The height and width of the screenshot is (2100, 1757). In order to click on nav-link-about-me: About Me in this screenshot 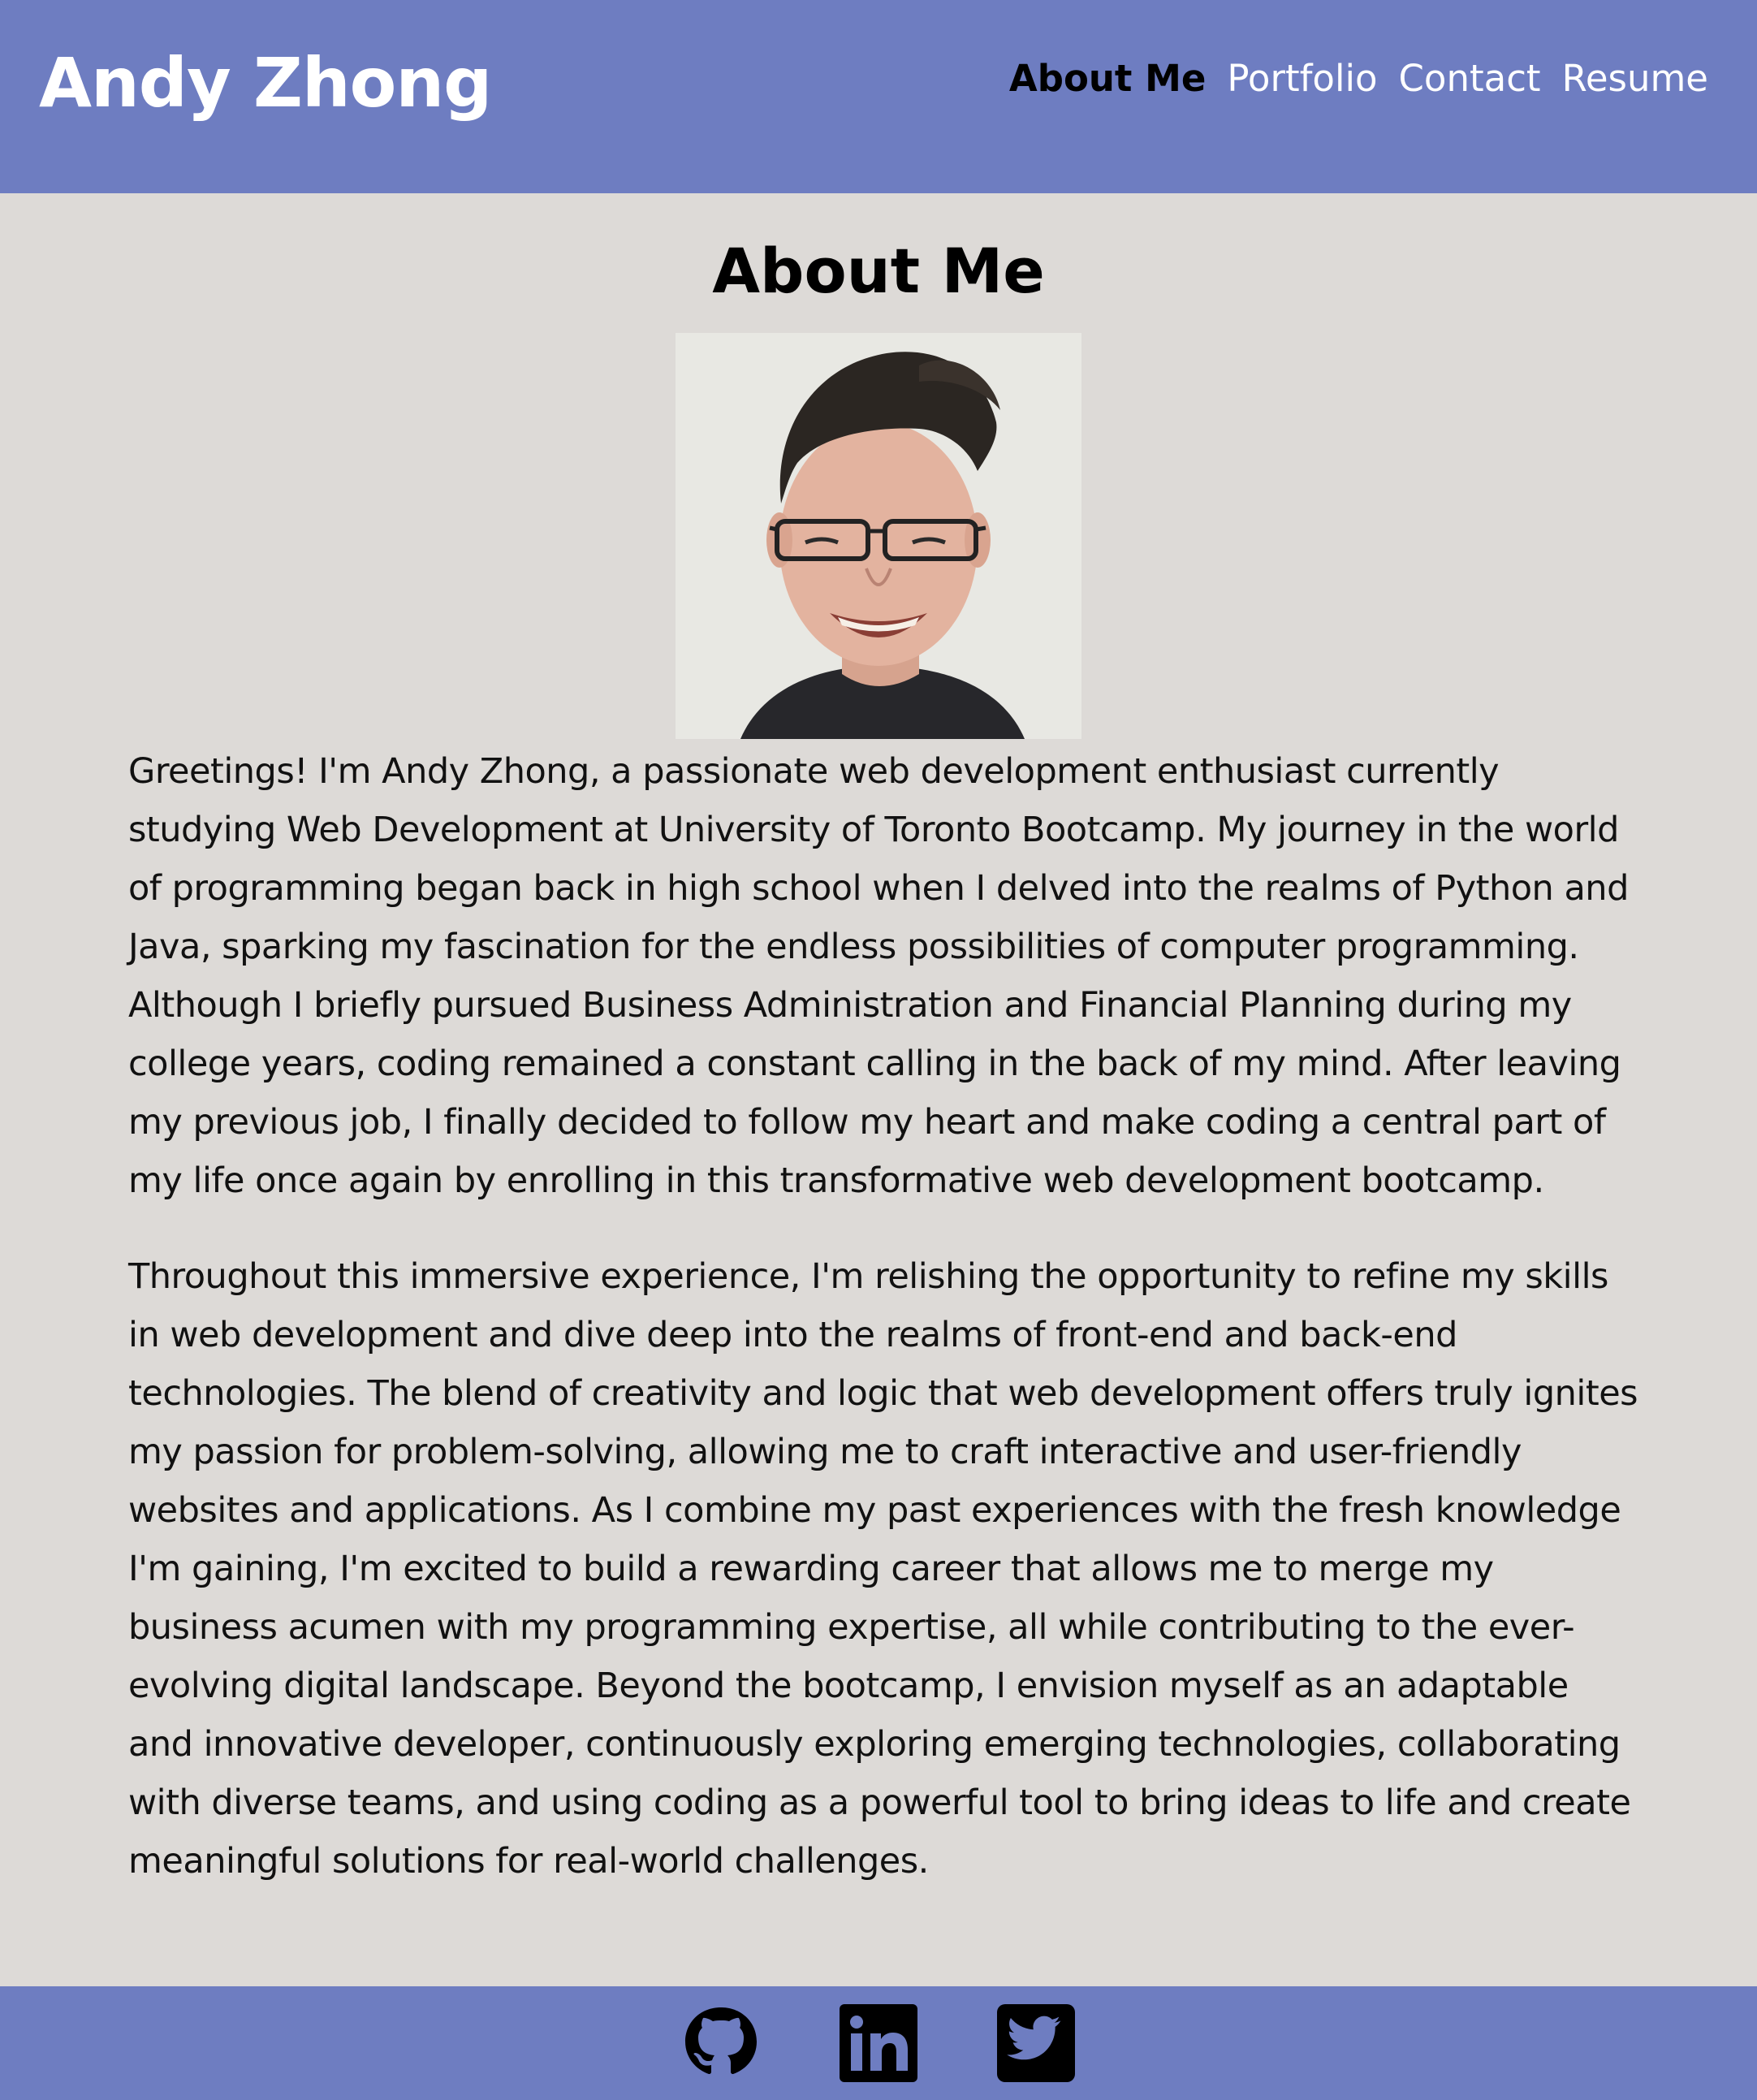, I will do `click(1107, 79)`.